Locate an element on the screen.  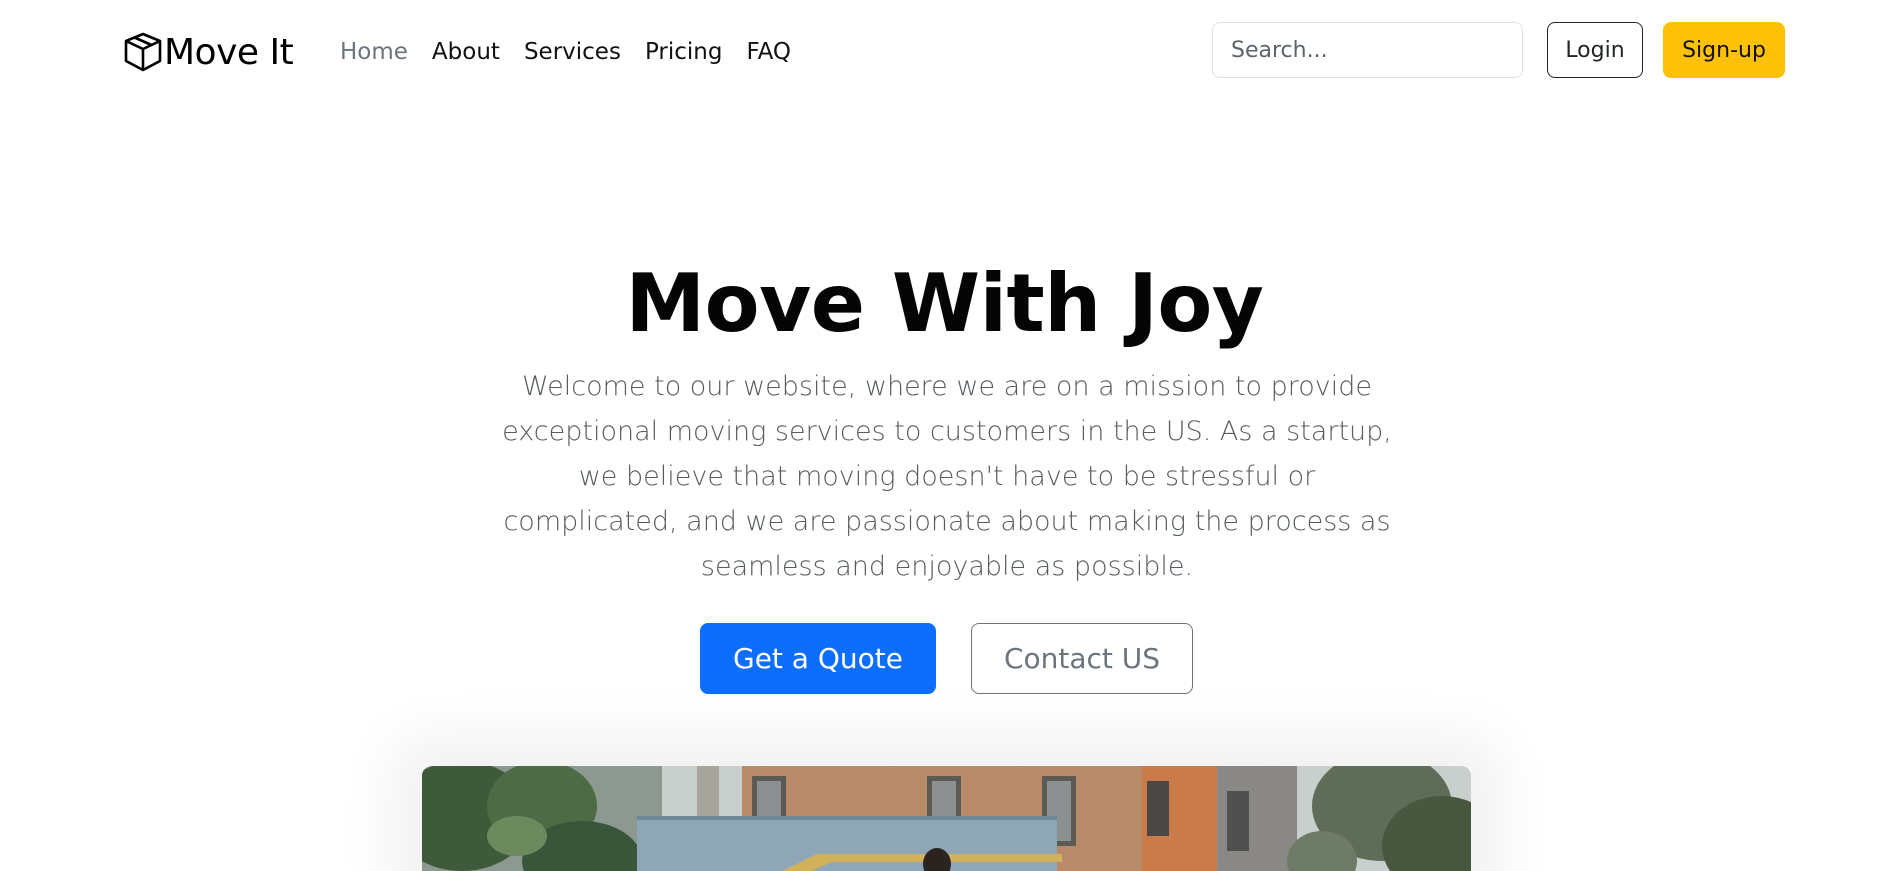
hero-photo is located at coordinates (946, 818).